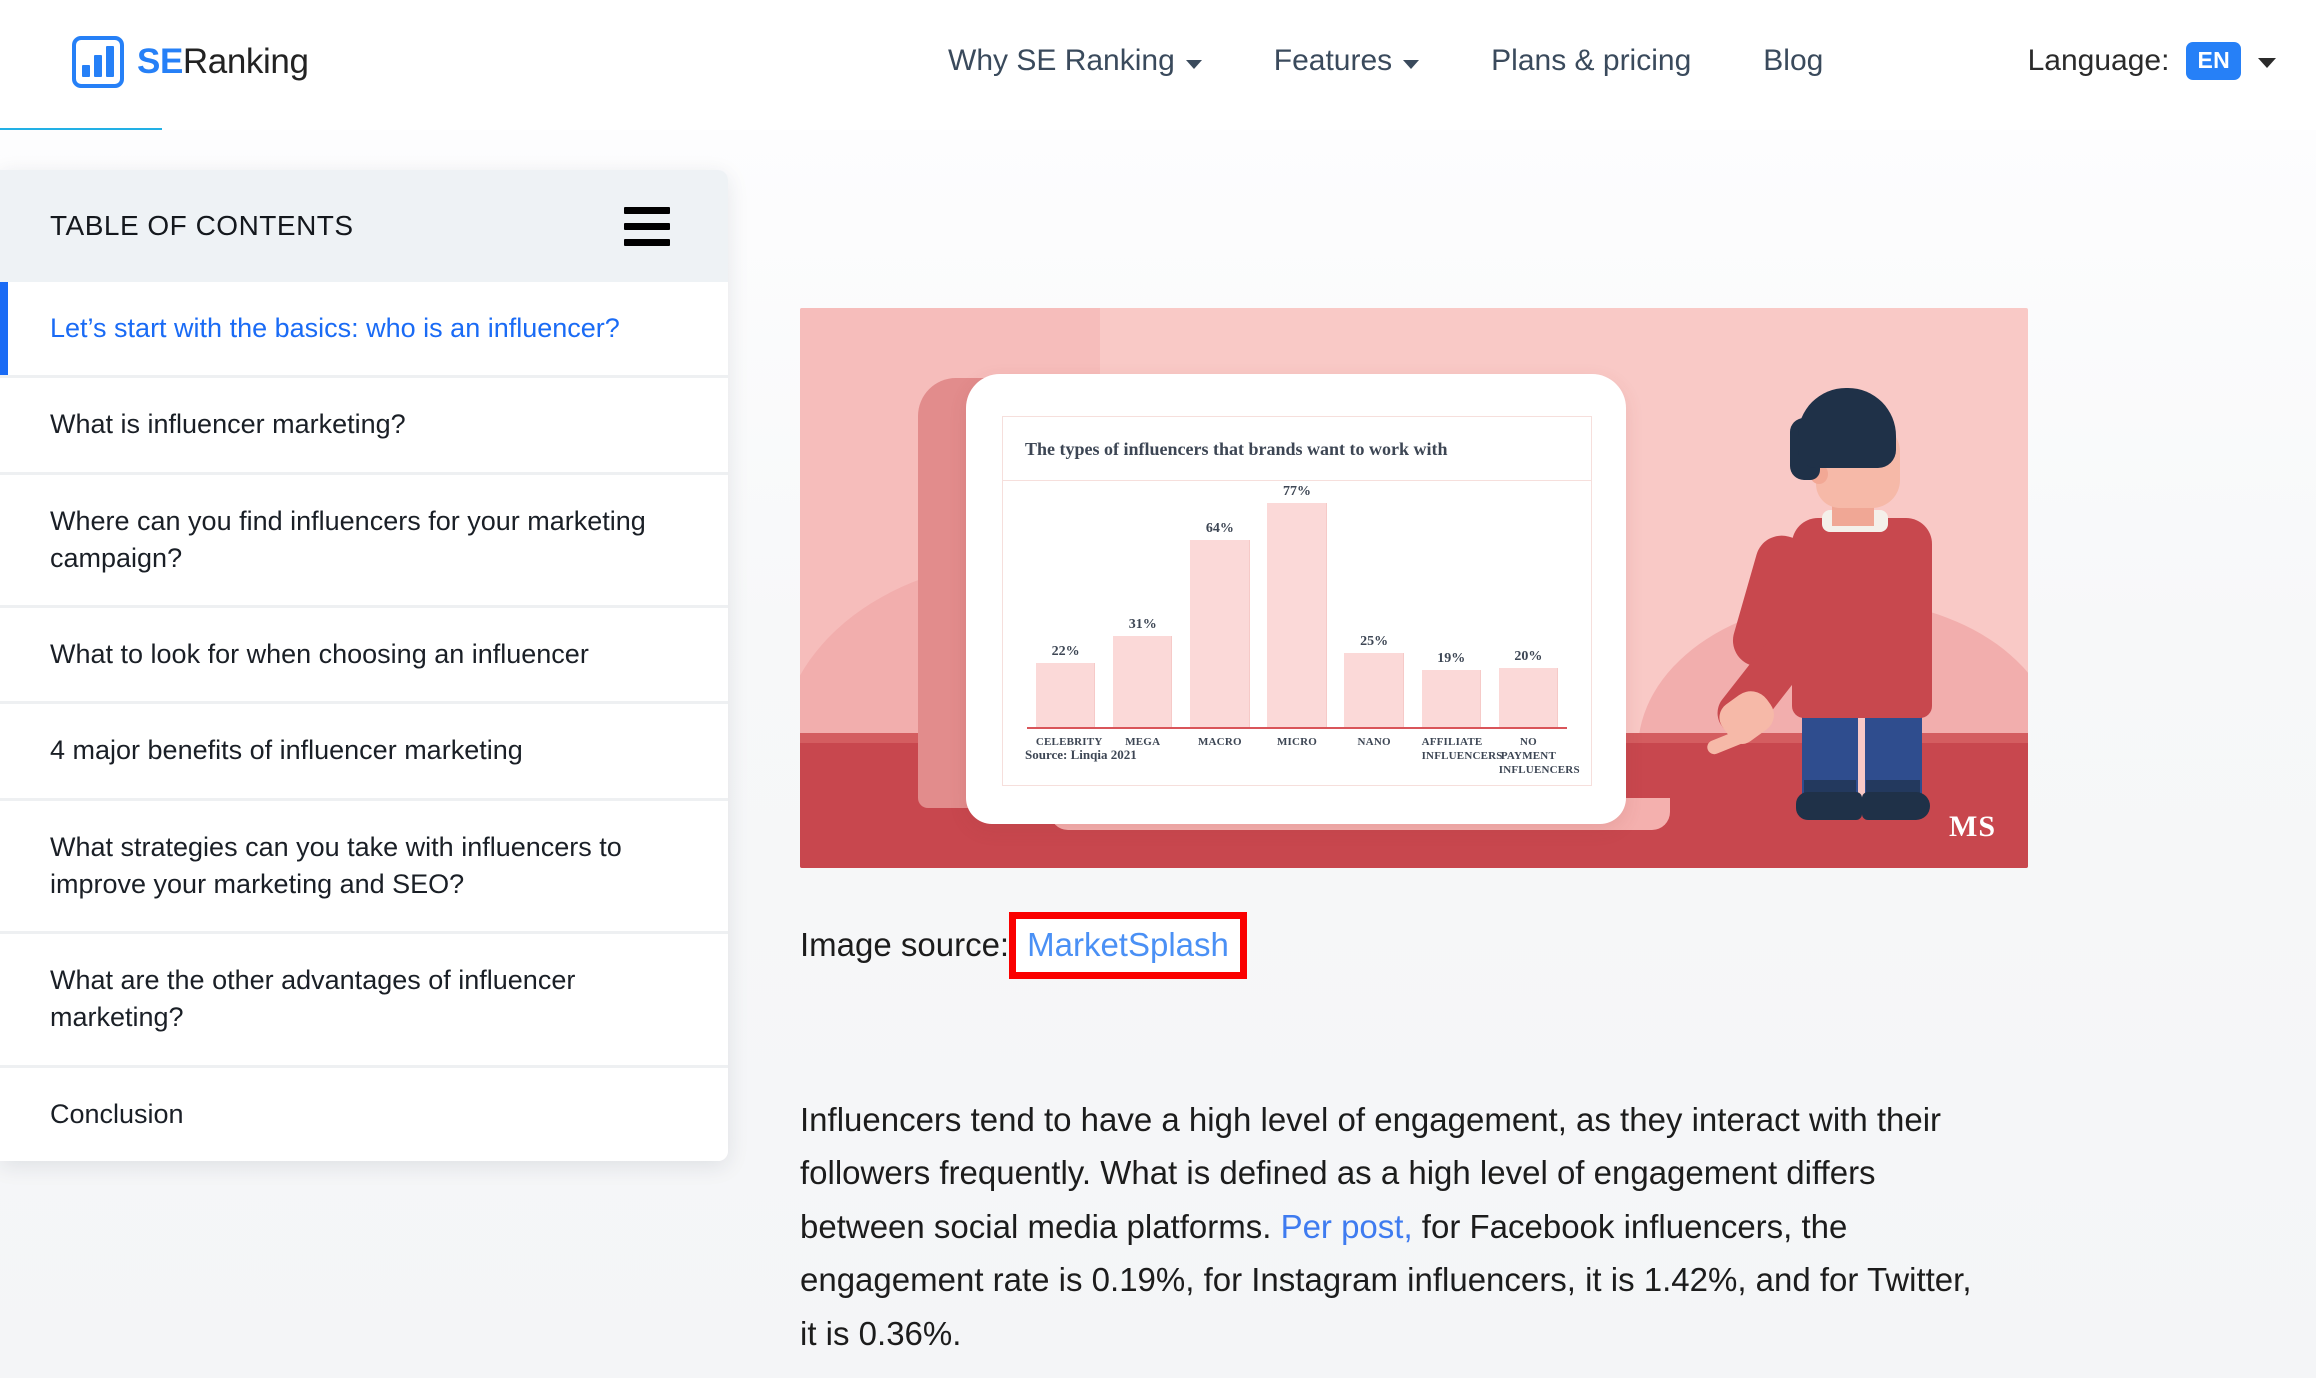 The image size is (2316, 1378). I want to click on bar-no-payment, so click(1528, 697).